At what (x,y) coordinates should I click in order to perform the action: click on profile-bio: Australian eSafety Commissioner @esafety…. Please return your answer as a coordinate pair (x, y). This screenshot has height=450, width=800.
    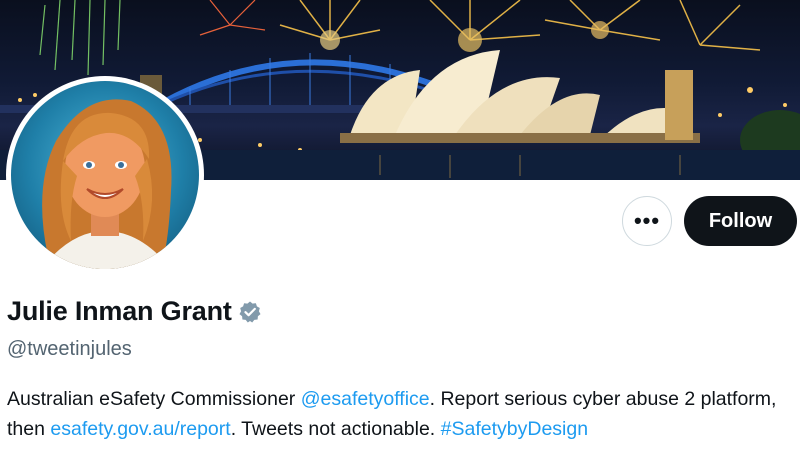
    Looking at the image, I should click on (402, 414).